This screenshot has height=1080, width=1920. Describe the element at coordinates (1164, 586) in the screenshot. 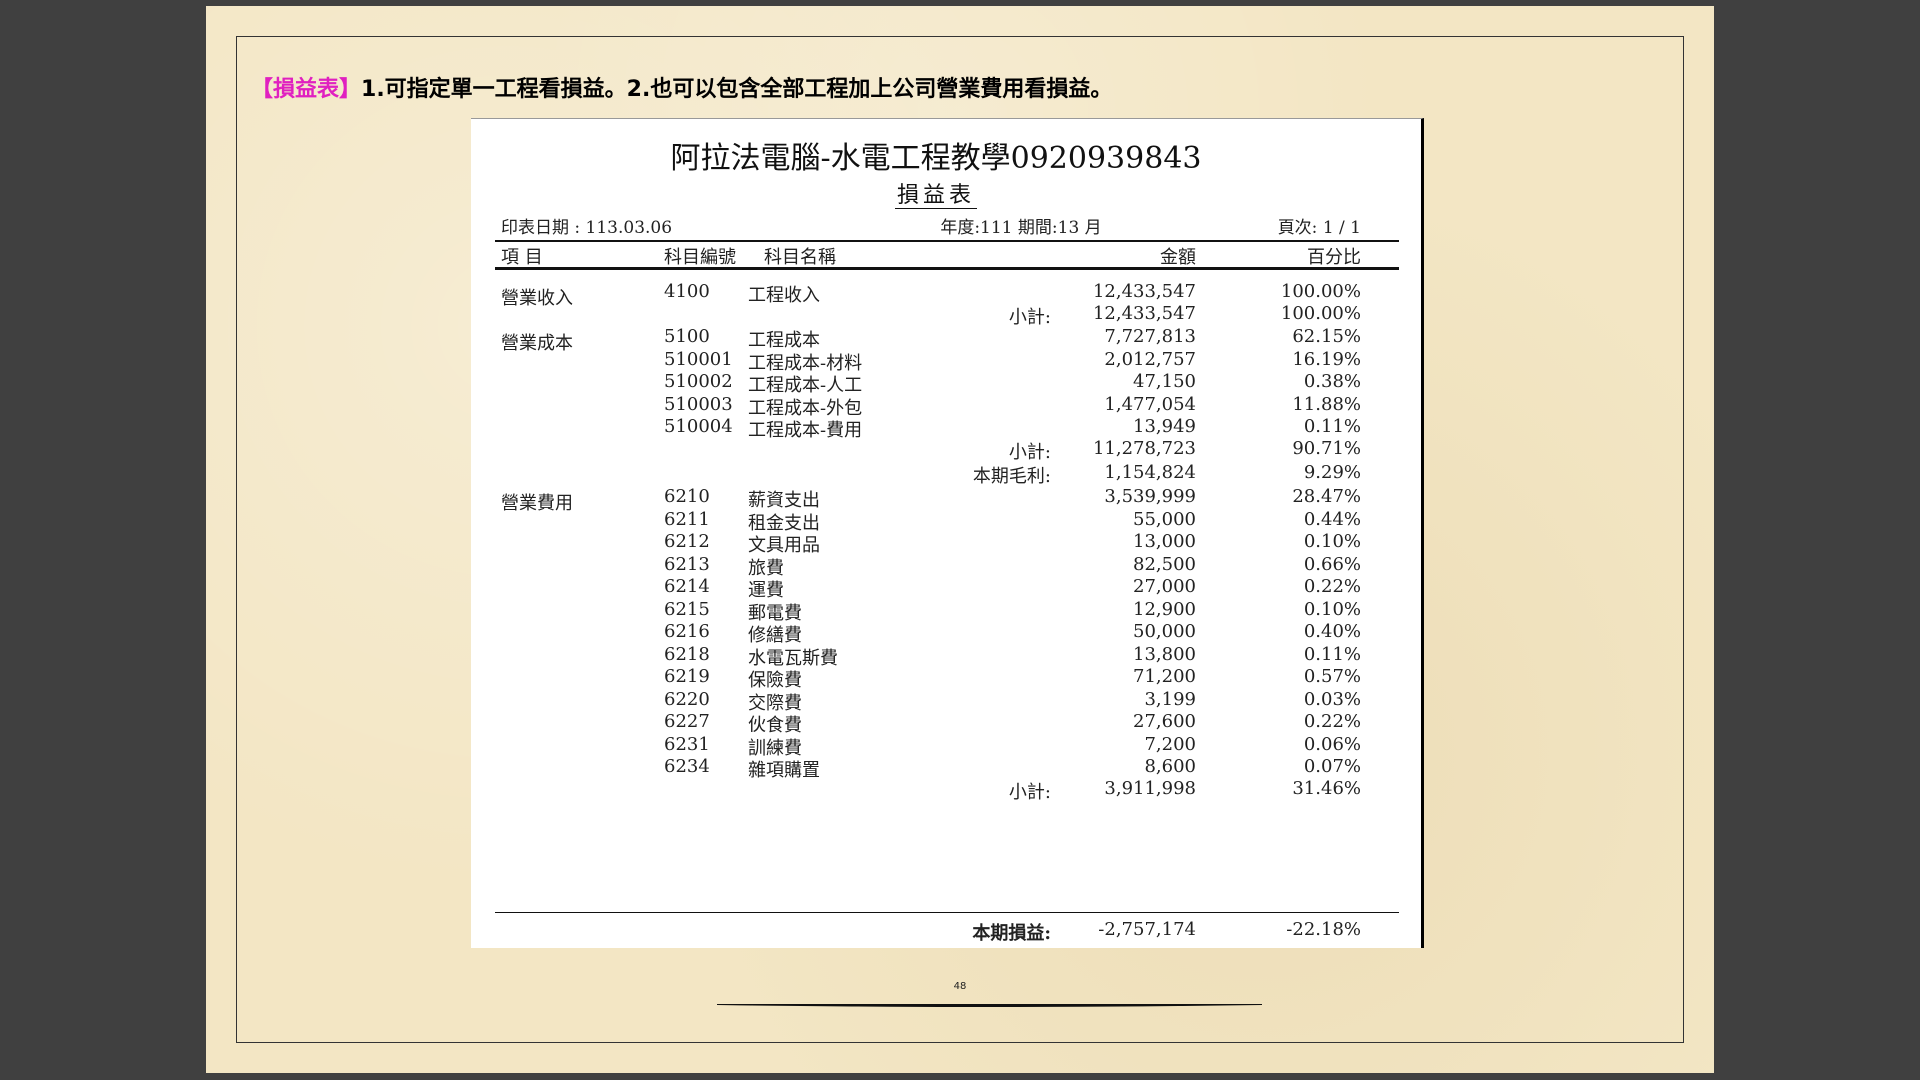

I see `row-amount: 27,000` at that location.